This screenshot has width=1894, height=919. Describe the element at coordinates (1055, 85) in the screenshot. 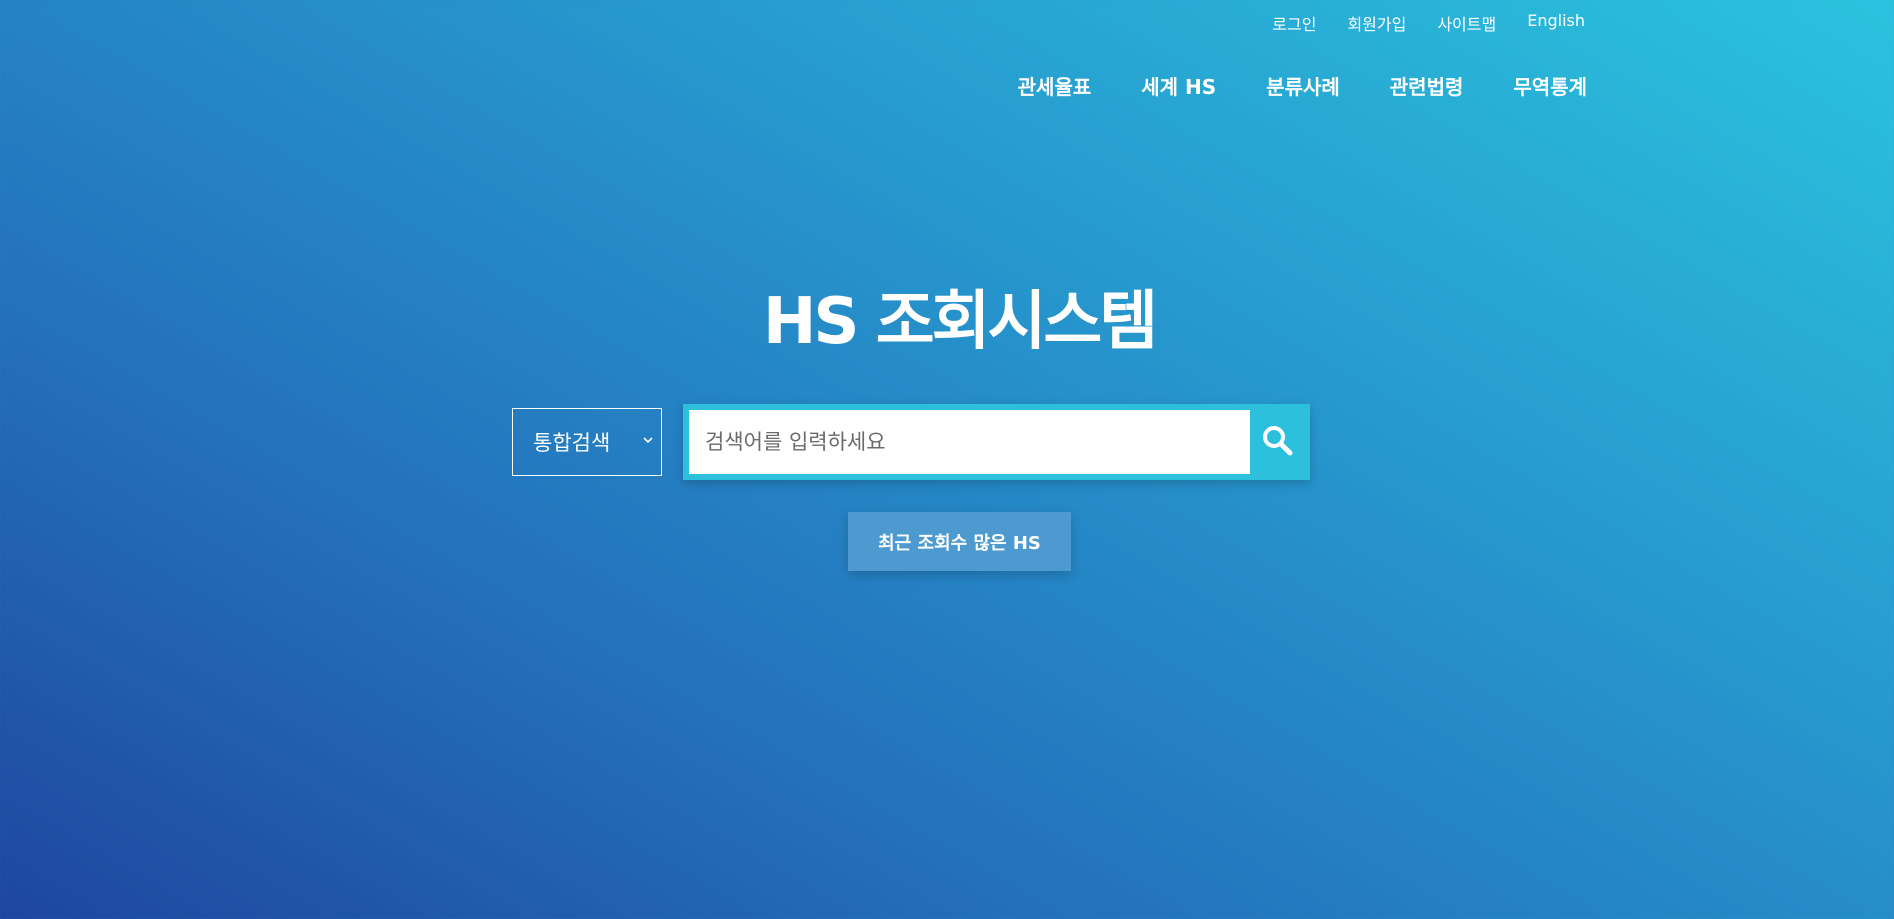

I see `nav-item-tariff: 관세율표` at that location.